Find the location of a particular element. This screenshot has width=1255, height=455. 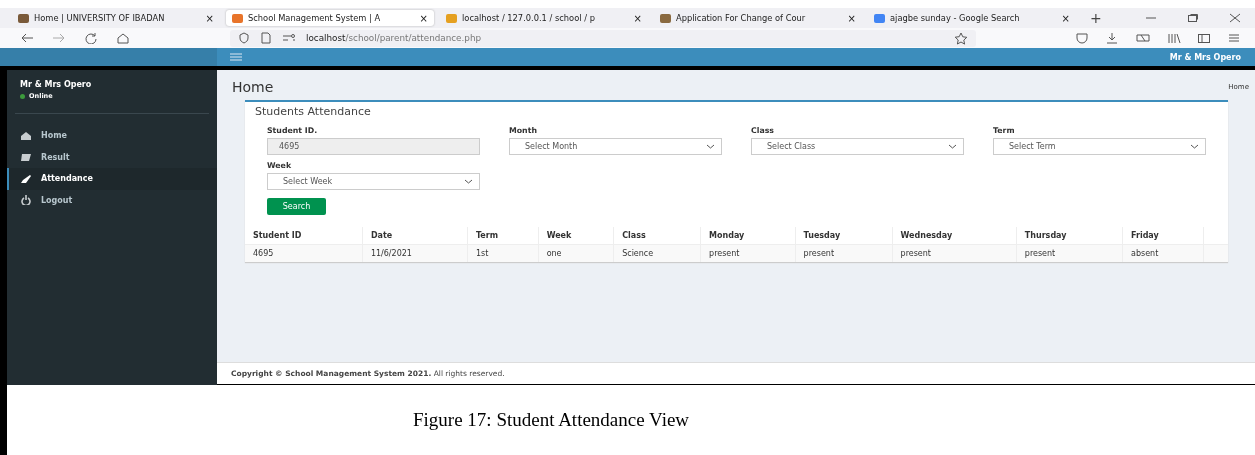

page-title: Home is located at coordinates (253, 87).